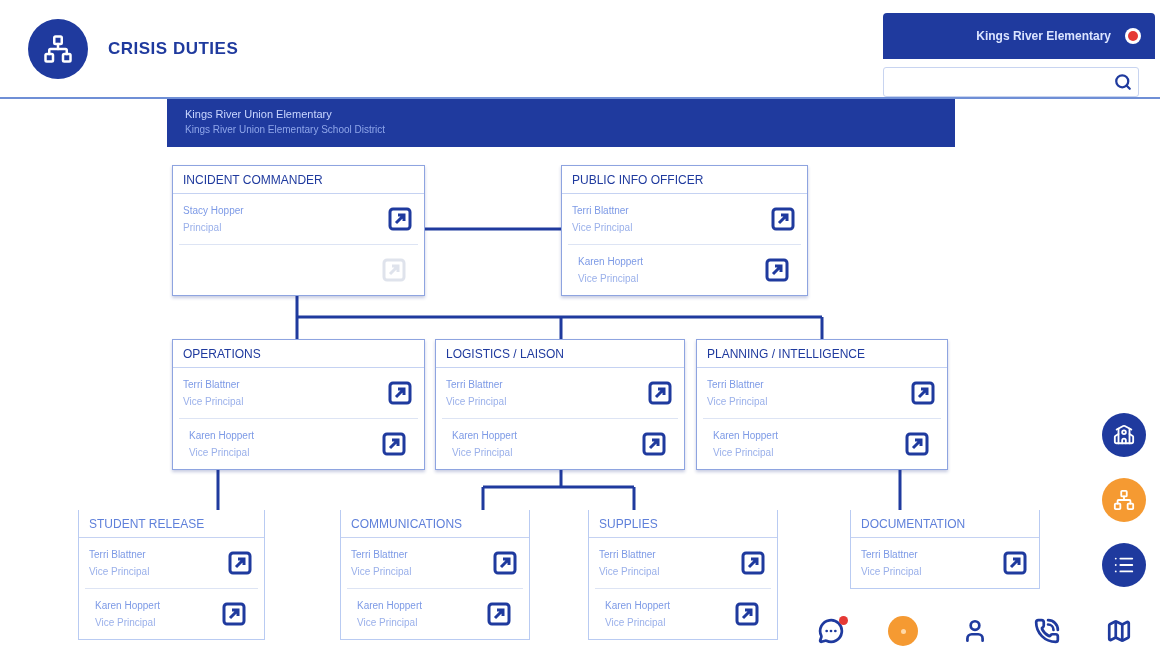 This screenshot has width=1165, height=650. Describe the element at coordinates (1011, 82) in the screenshot. I see `search-field` at that location.